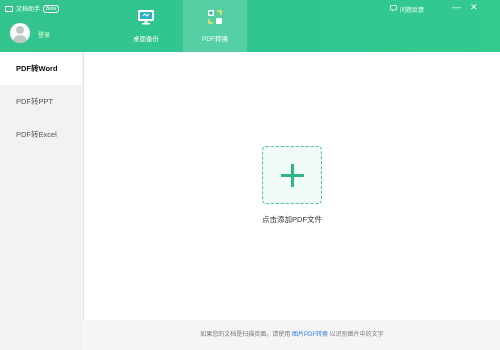  What do you see at coordinates (456, 7) in the screenshot?
I see `minimize-button: —` at bounding box center [456, 7].